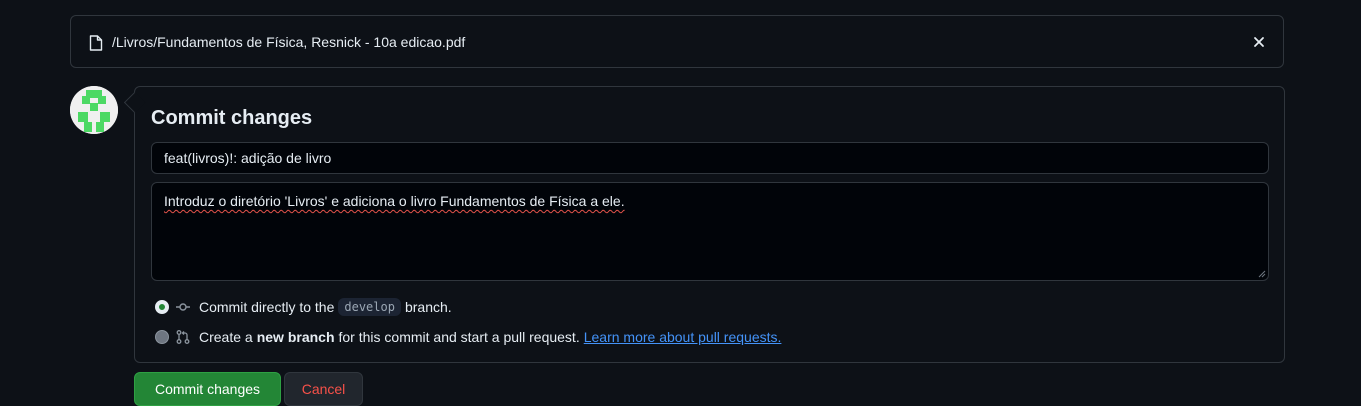 The image size is (1361, 406). Describe the element at coordinates (134, 102) in the screenshot. I see `panel-pointer` at that location.